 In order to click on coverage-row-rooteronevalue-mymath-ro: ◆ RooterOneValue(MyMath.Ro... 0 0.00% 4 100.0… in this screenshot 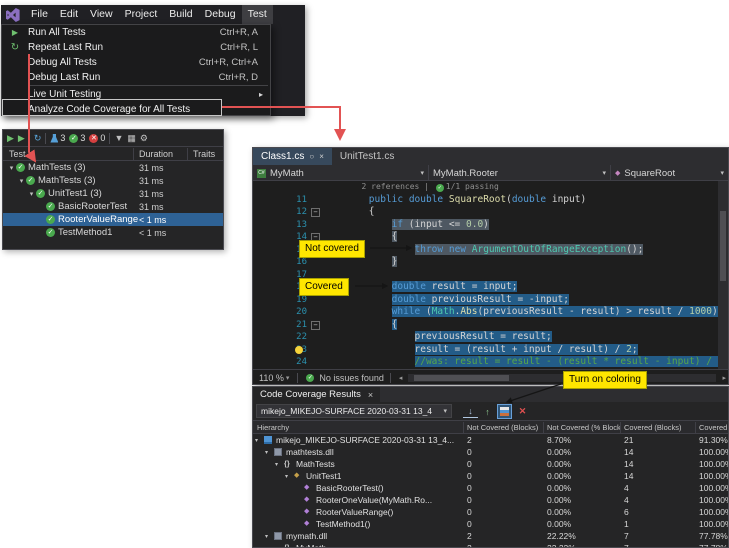, I will do `click(490, 500)`.